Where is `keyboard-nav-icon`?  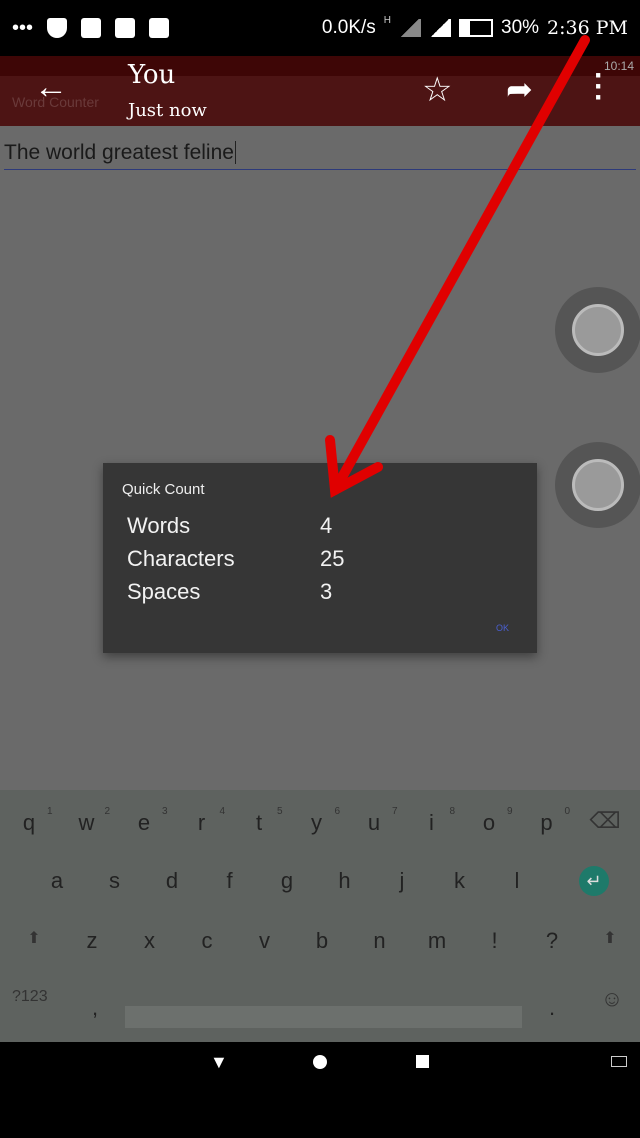
keyboard-nav-icon is located at coordinates (619, 1061).